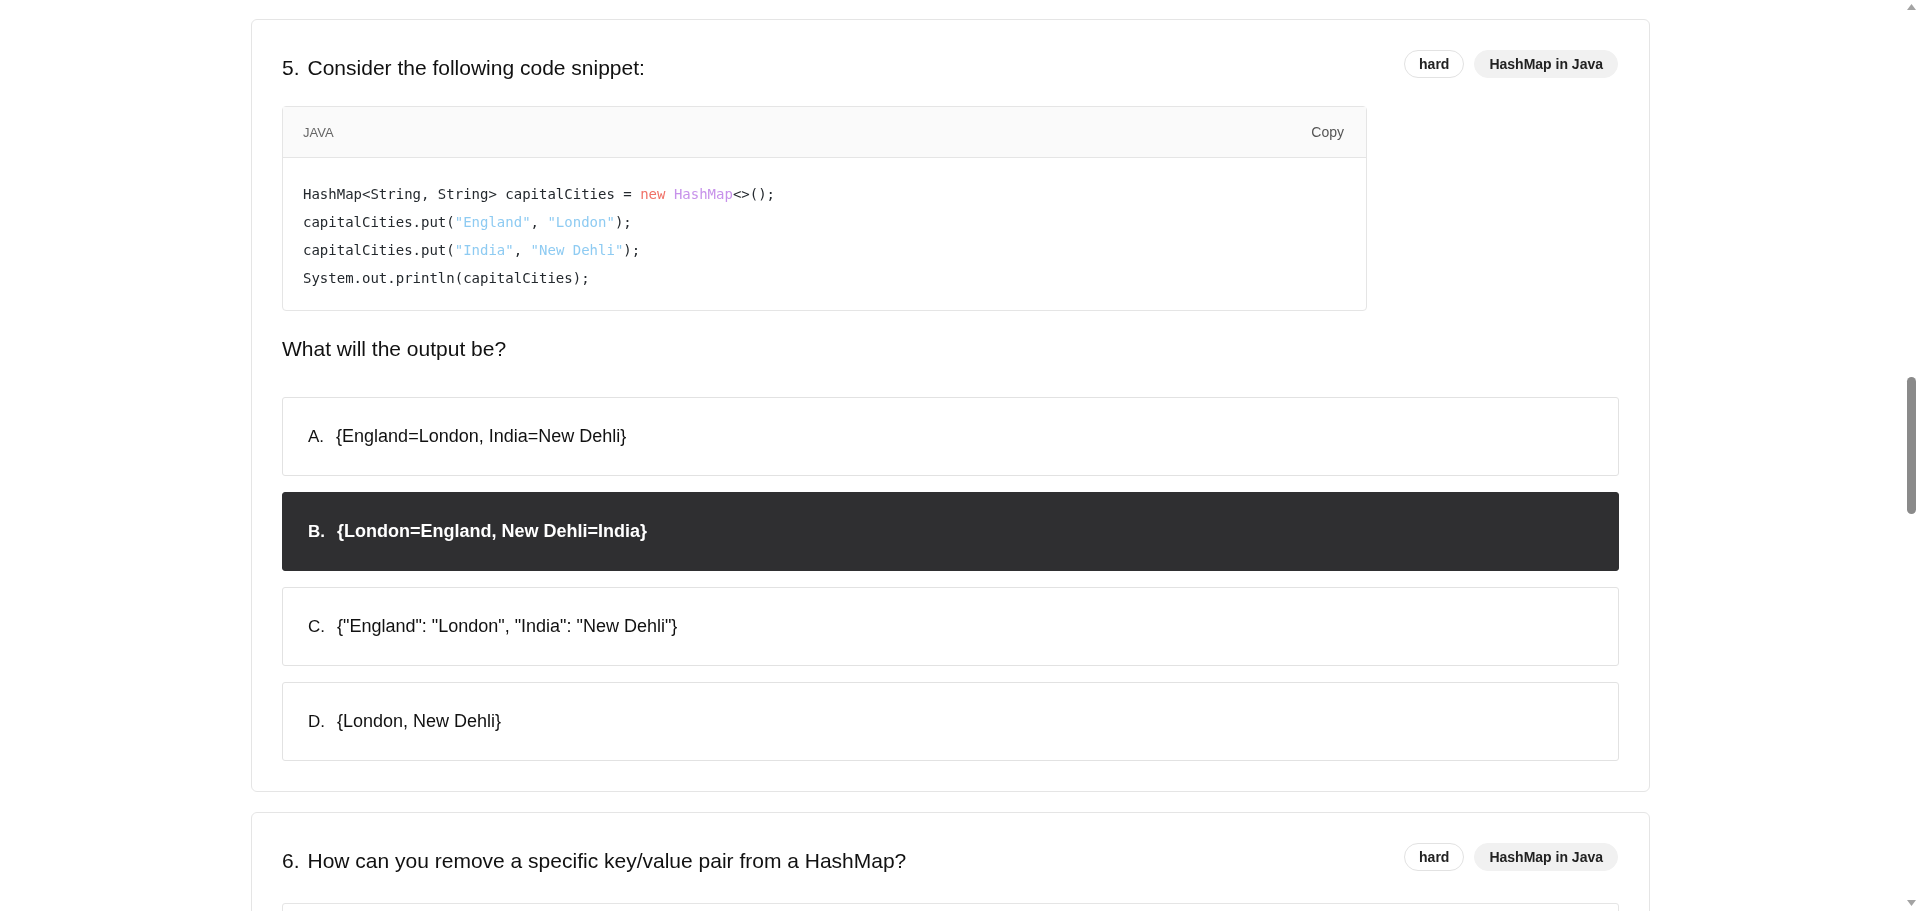  I want to click on question-text: Consider the following code snippet:, so click(476, 68).